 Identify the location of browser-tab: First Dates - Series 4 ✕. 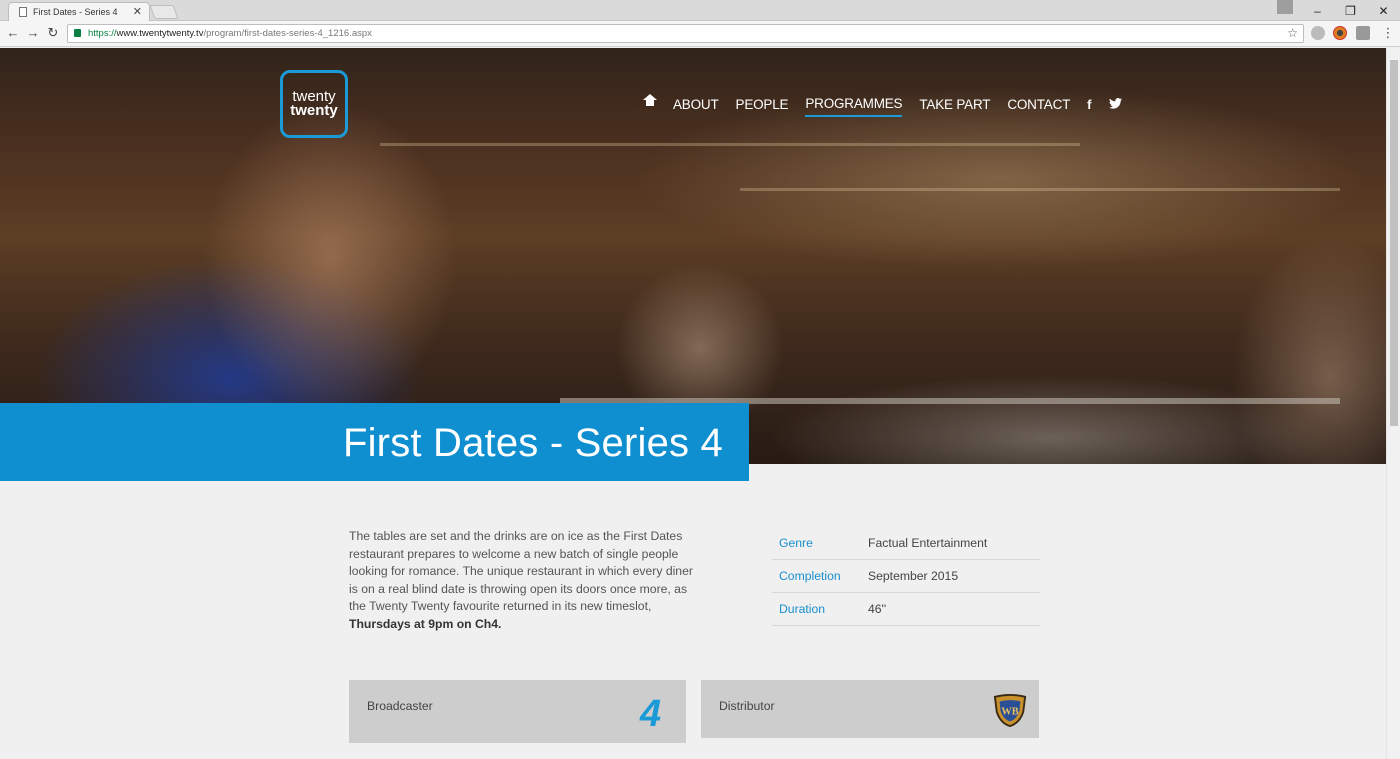
(79, 11).